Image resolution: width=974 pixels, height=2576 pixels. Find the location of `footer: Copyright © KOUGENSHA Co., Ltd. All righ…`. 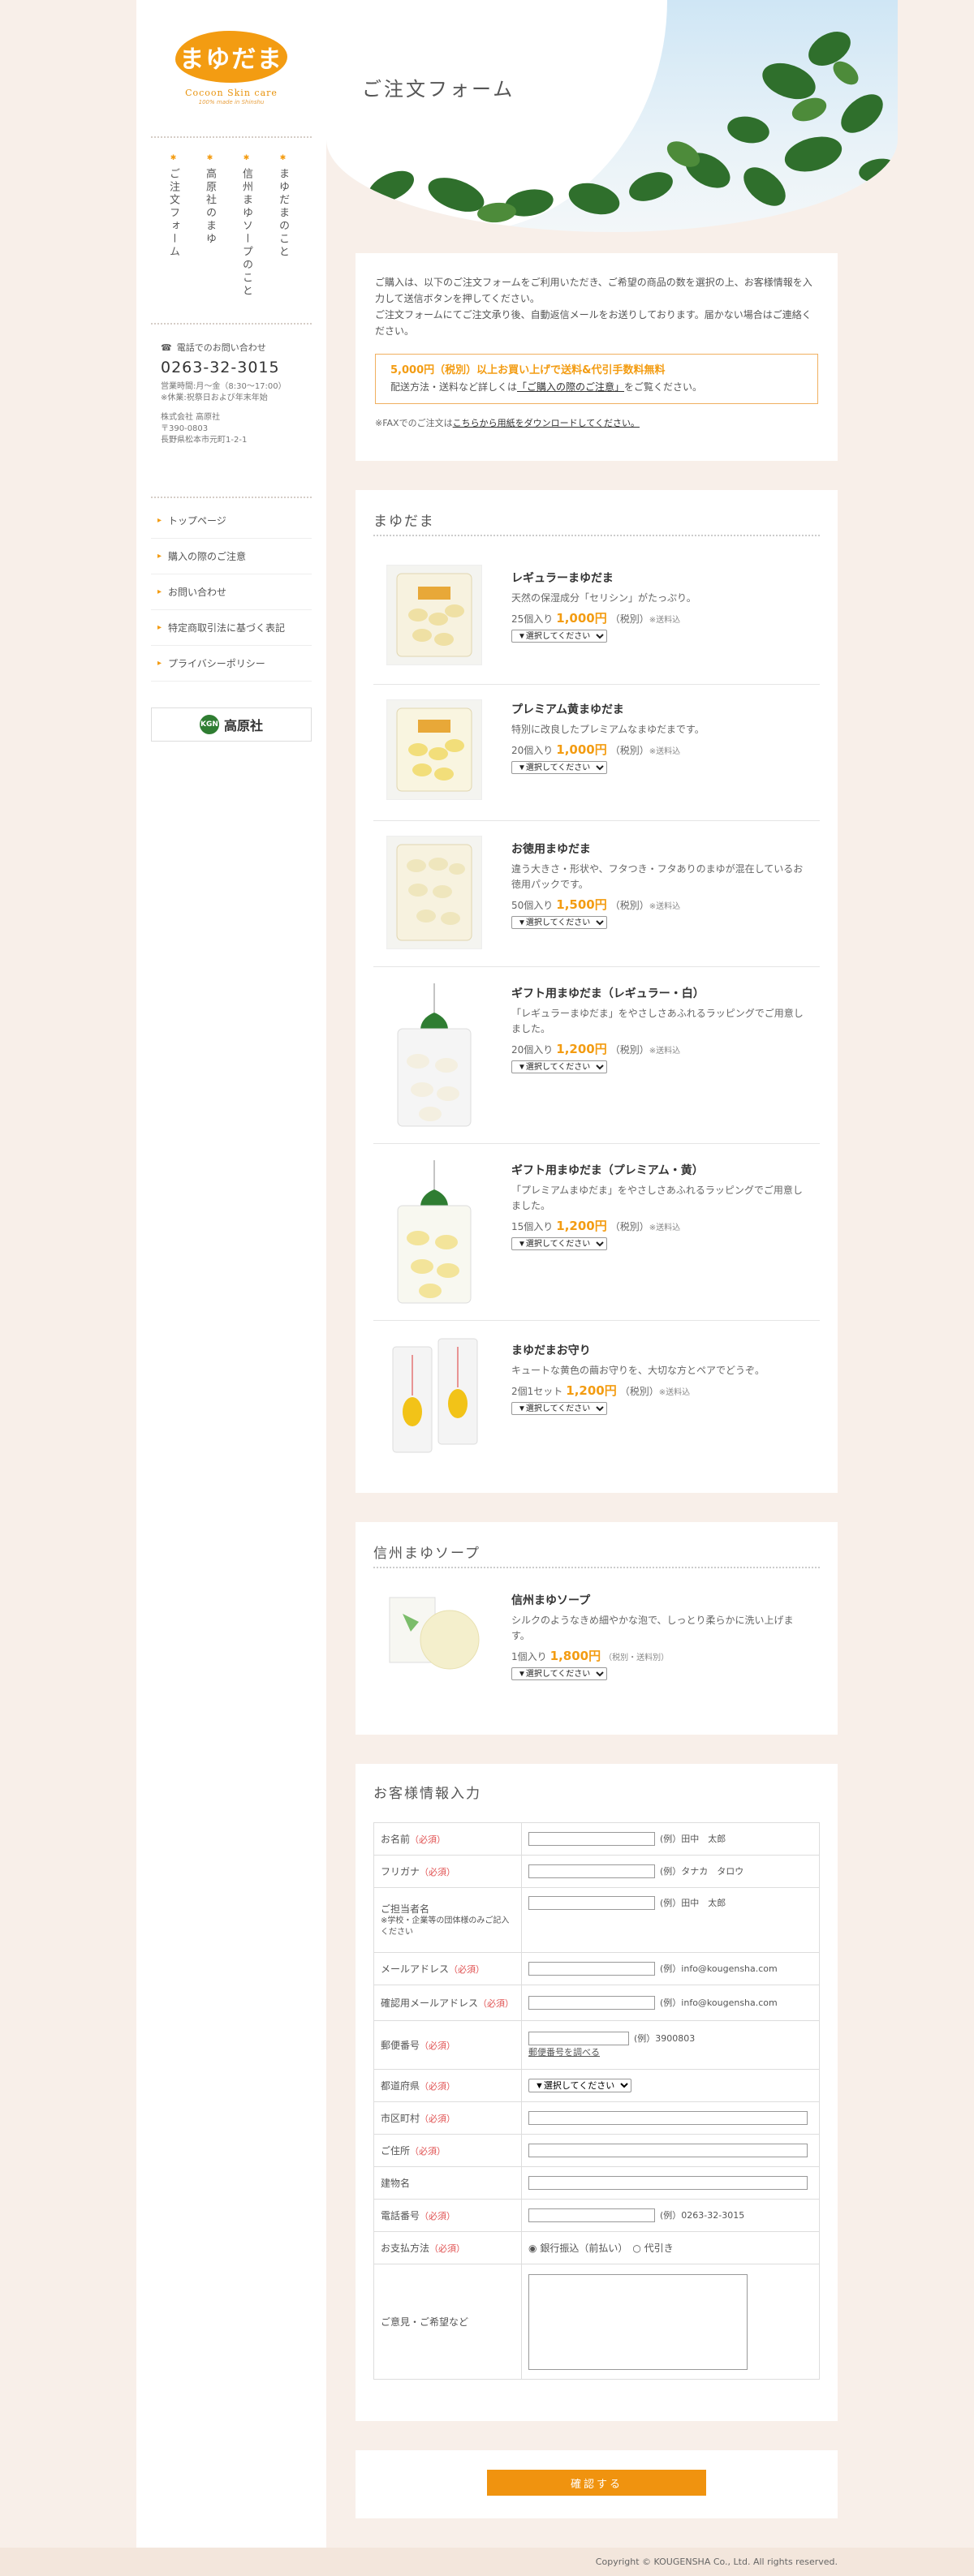

footer: Copyright © KOUGENSHA Co., Ltd. All righ… is located at coordinates (487, 2562).